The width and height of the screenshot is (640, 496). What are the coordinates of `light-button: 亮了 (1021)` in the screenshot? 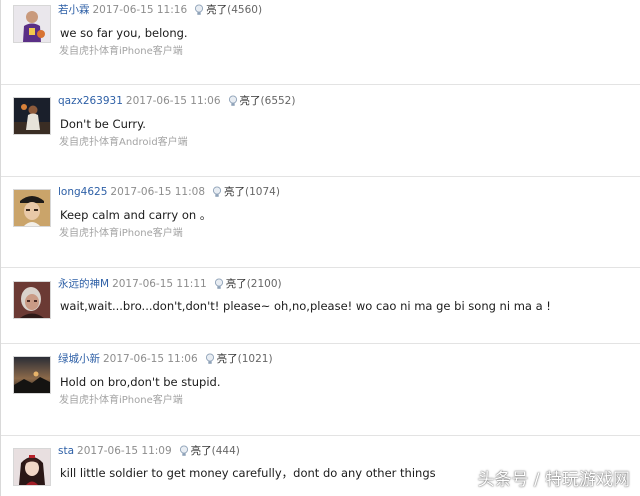 It's located at (239, 359).